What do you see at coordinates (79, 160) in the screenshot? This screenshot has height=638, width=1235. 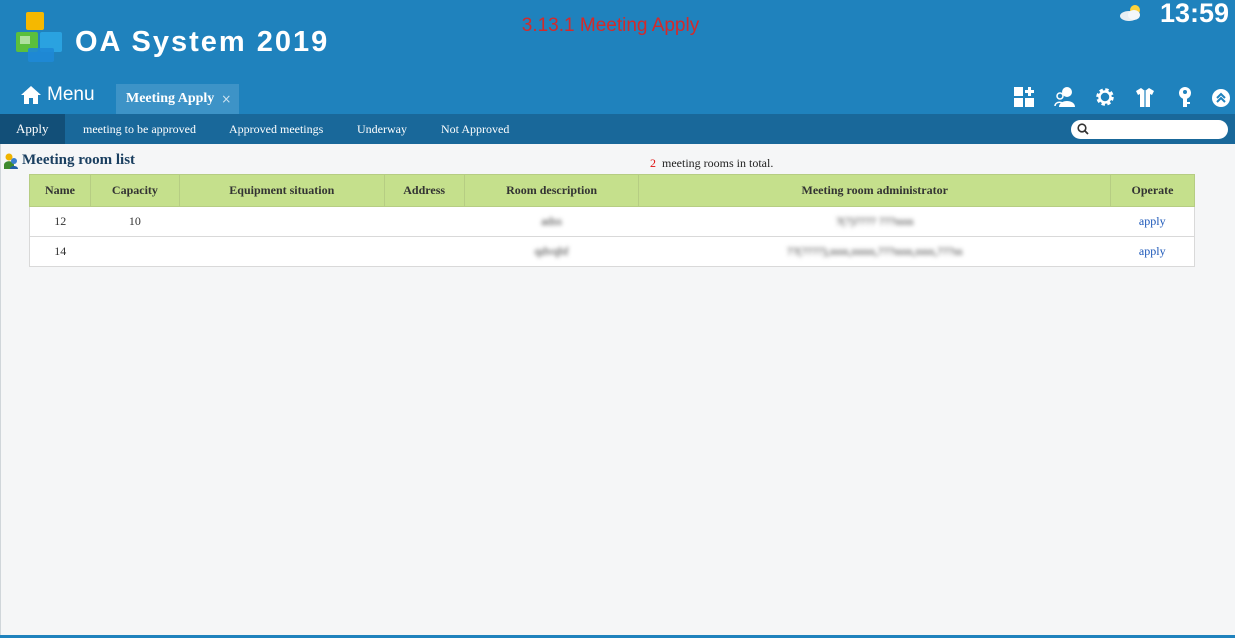 I see `section-title: Meeting room list` at bounding box center [79, 160].